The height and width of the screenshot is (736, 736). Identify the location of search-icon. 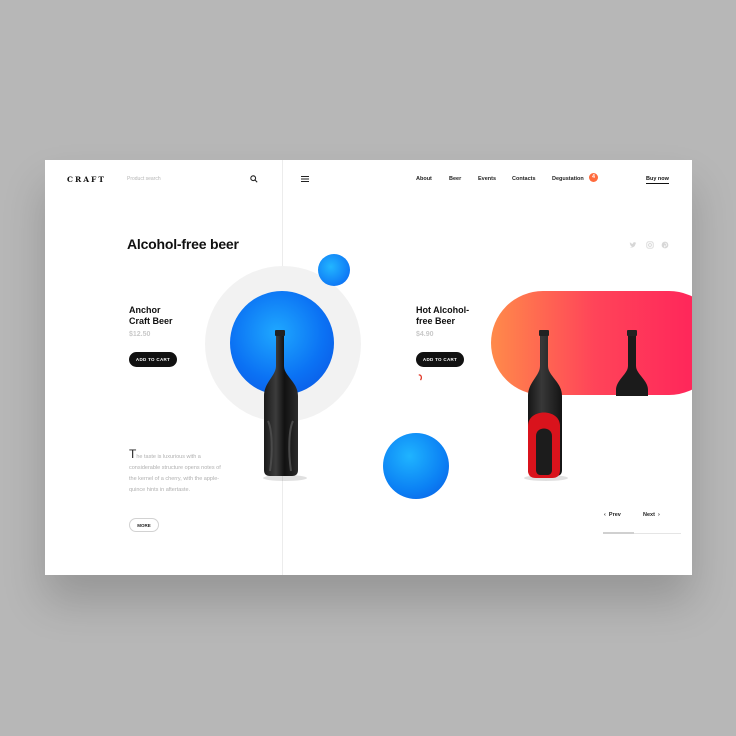
(254, 179).